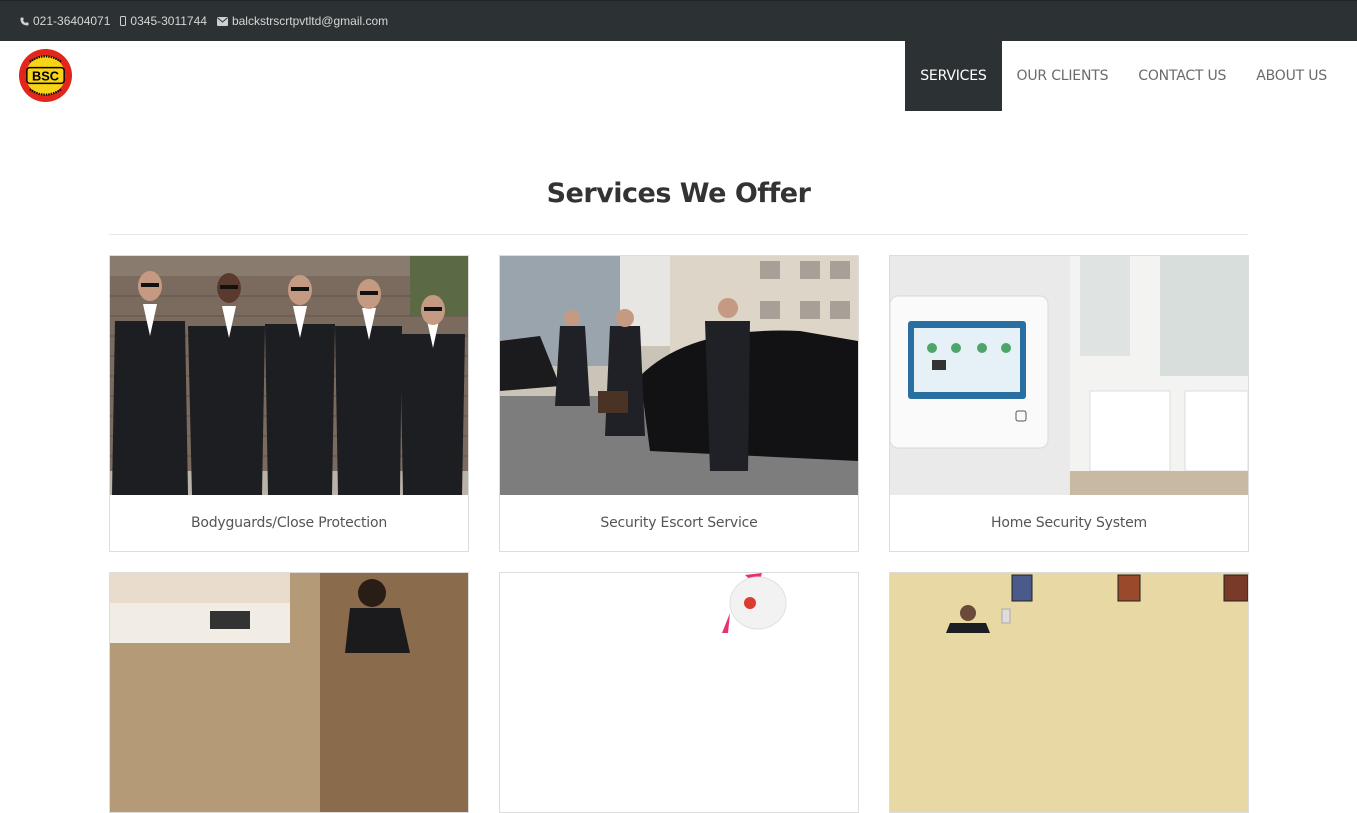  I want to click on mobile-contact: 0345-3011744, so click(163, 21).